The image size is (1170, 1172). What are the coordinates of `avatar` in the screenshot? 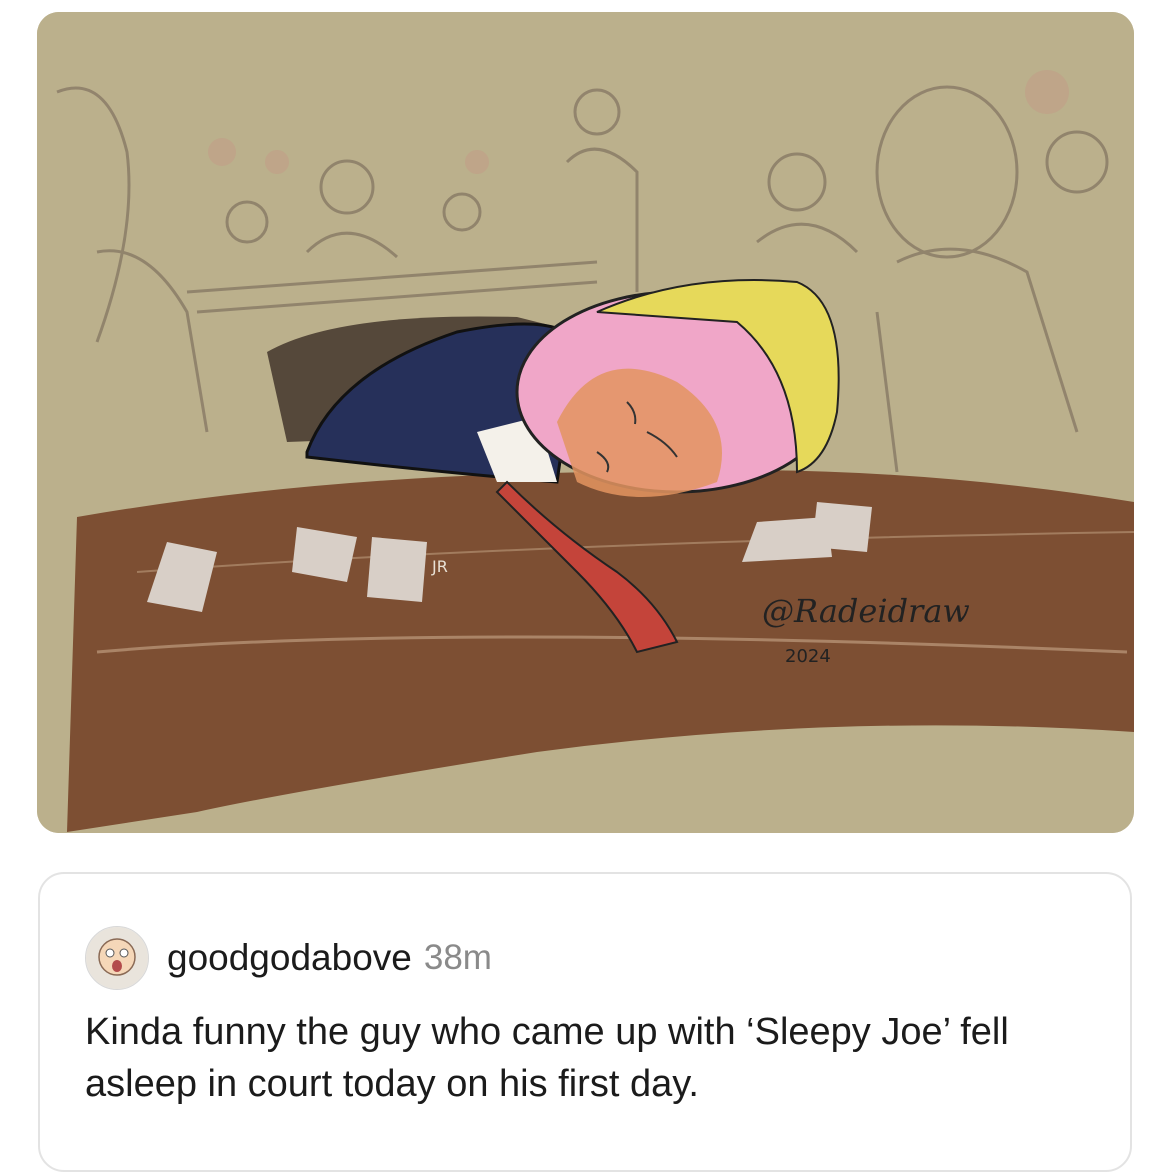 It's located at (117, 958).